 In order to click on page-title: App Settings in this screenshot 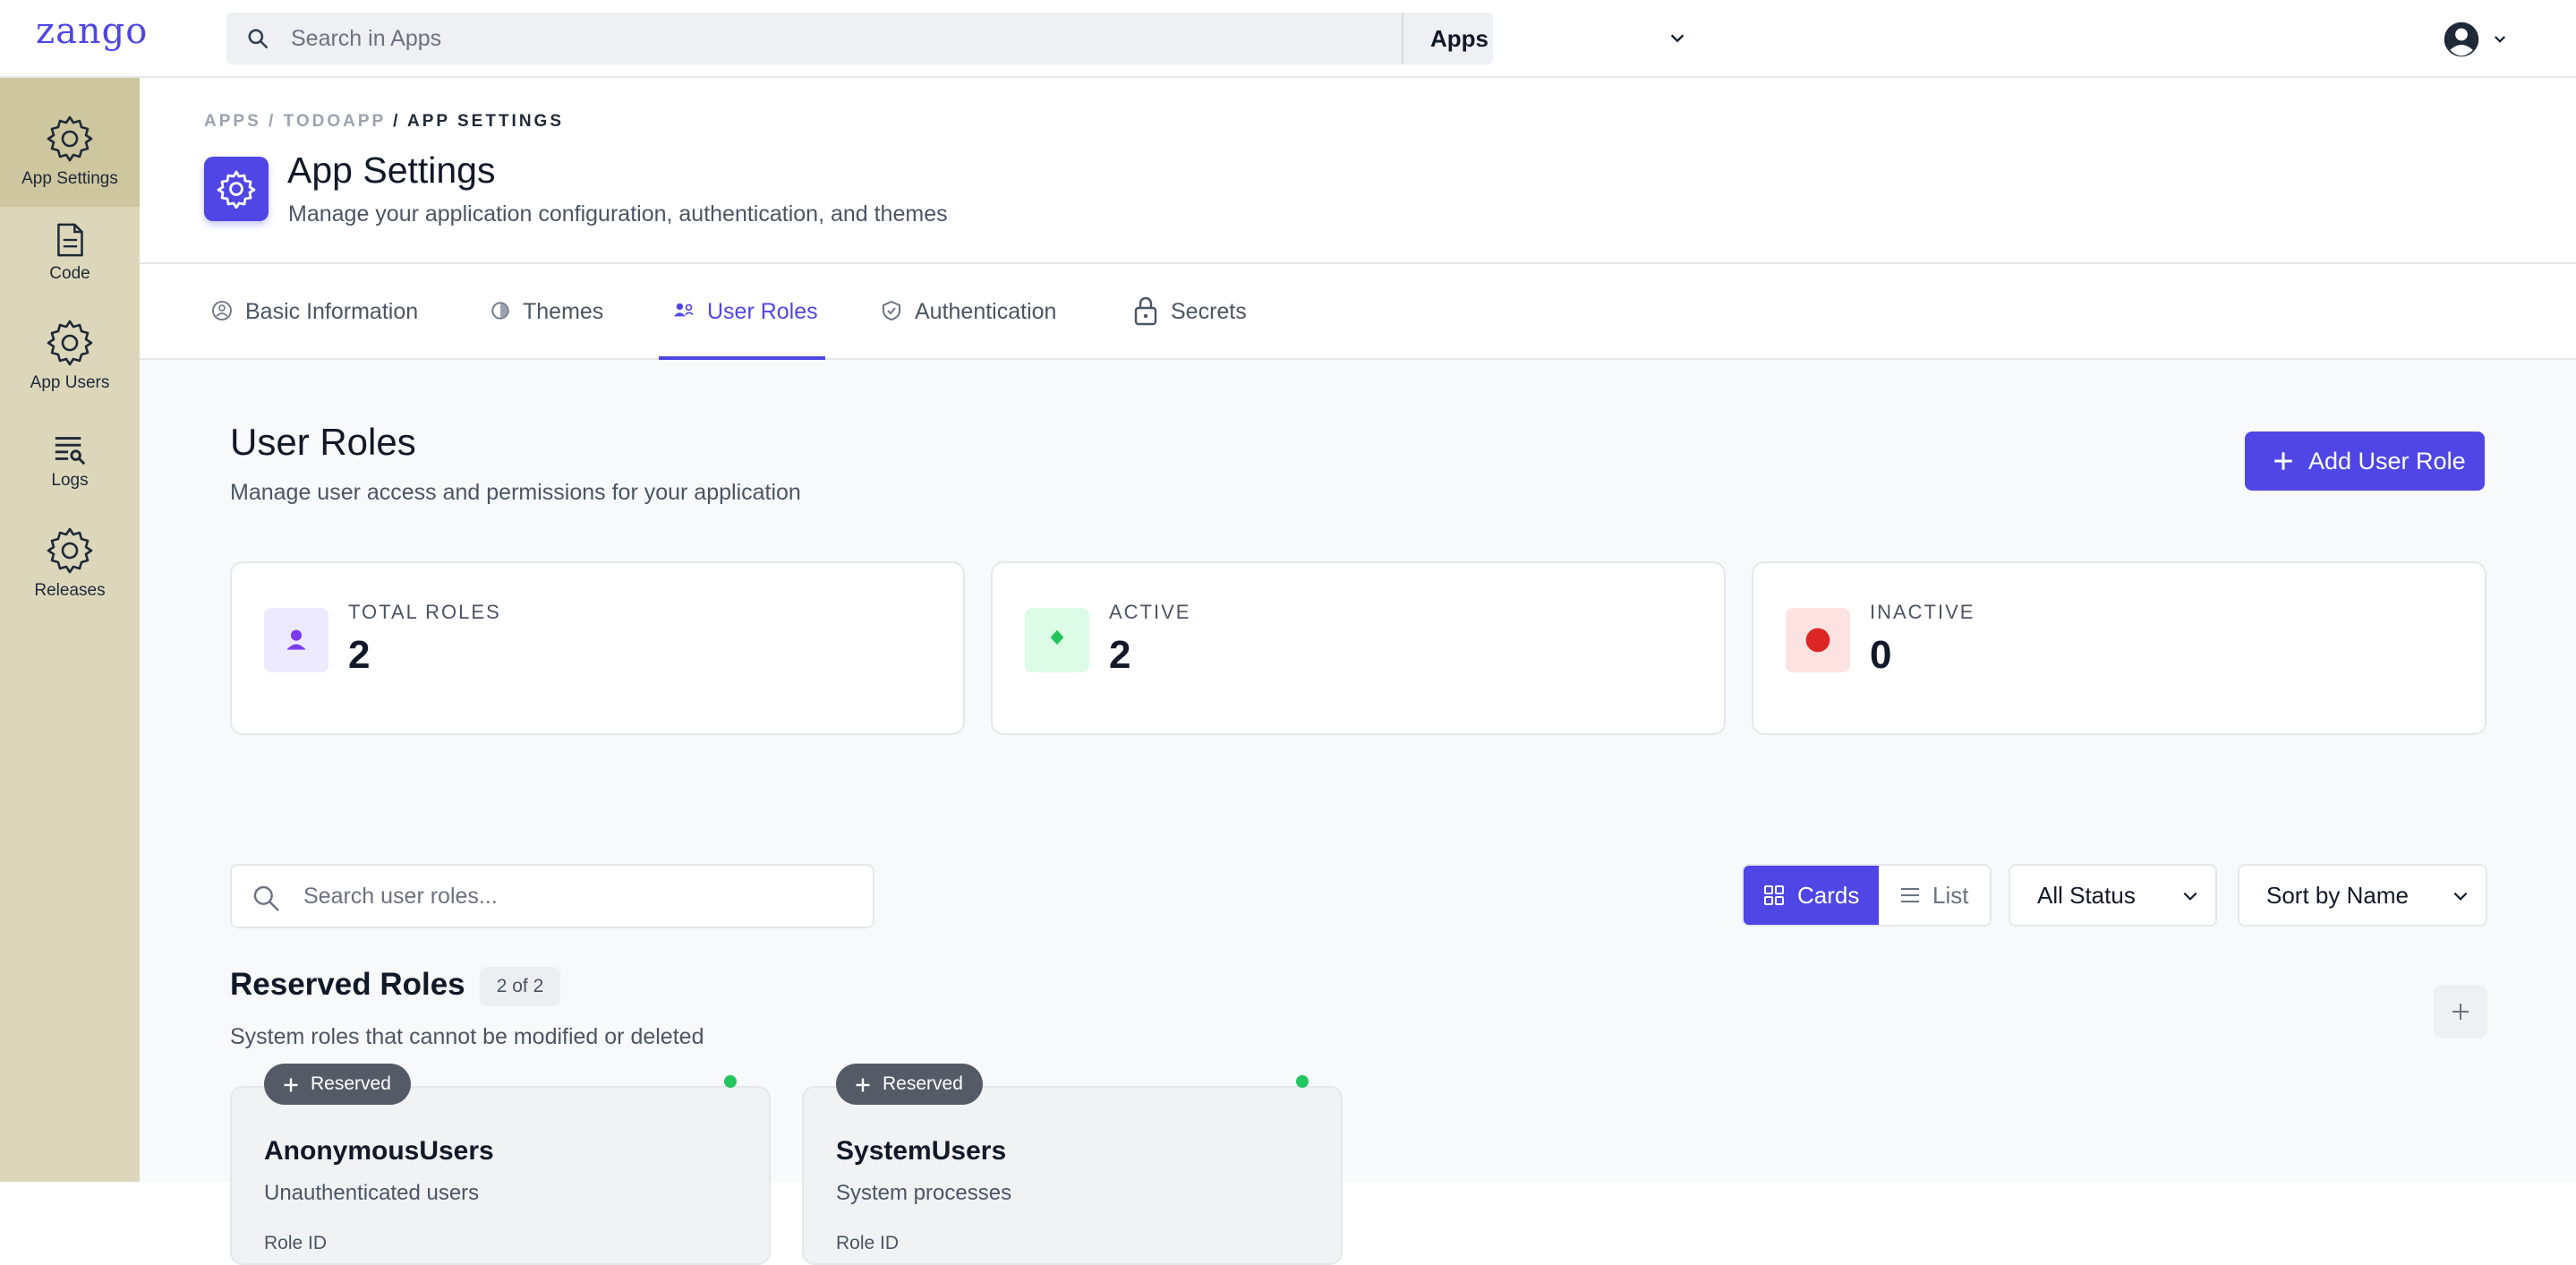, I will do `click(391, 170)`.